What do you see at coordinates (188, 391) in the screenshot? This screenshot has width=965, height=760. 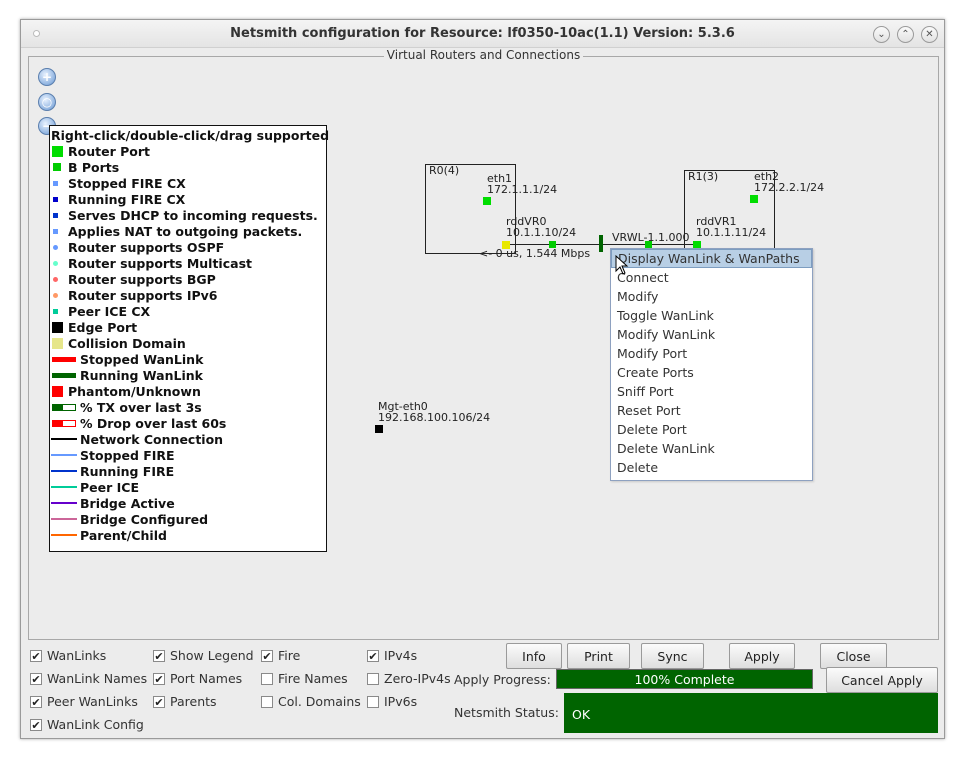 I see `legend-item: Phantom/Unknown` at bounding box center [188, 391].